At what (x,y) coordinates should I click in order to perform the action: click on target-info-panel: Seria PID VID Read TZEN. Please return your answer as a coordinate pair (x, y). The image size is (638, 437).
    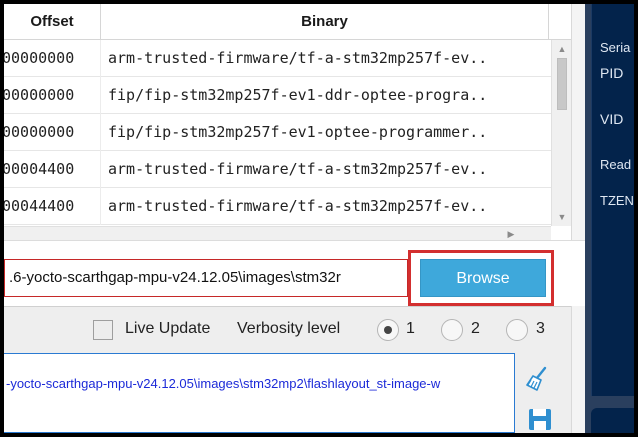
    Looking at the image, I should click on (609, 218).